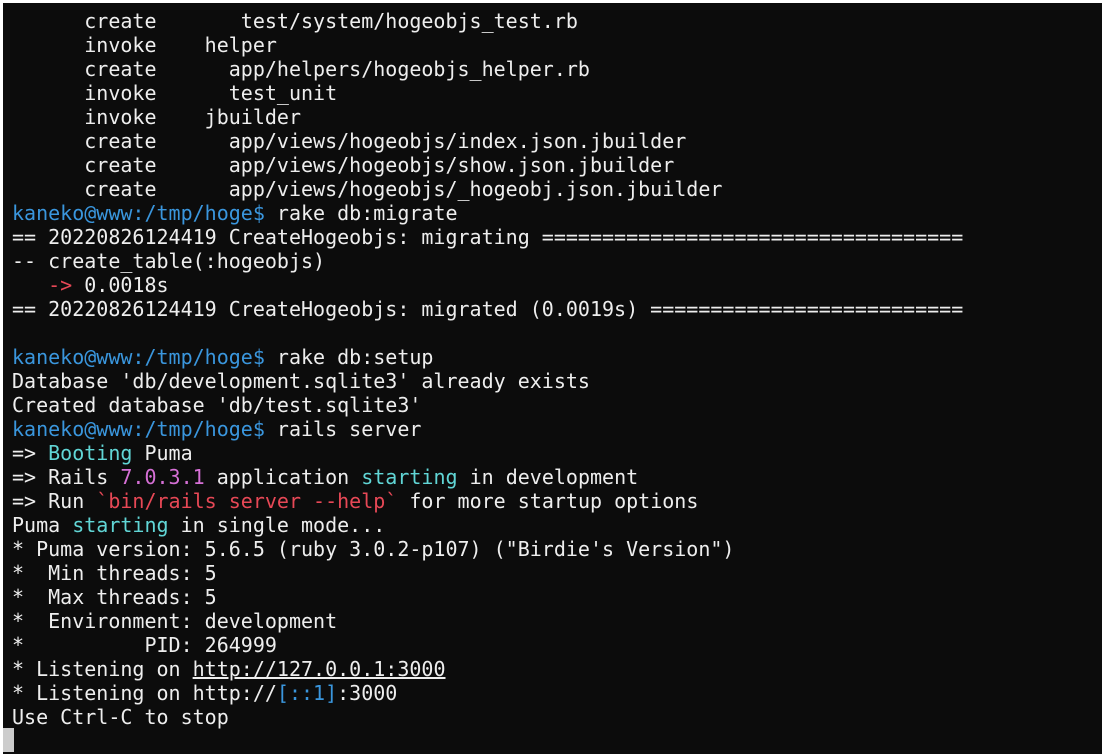 The image size is (1105, 754). What do you see at coordinates (247, 501) in the screenshot?
I see `accent-text: `bin/rails server --help`` at bounding box center [247, 501].